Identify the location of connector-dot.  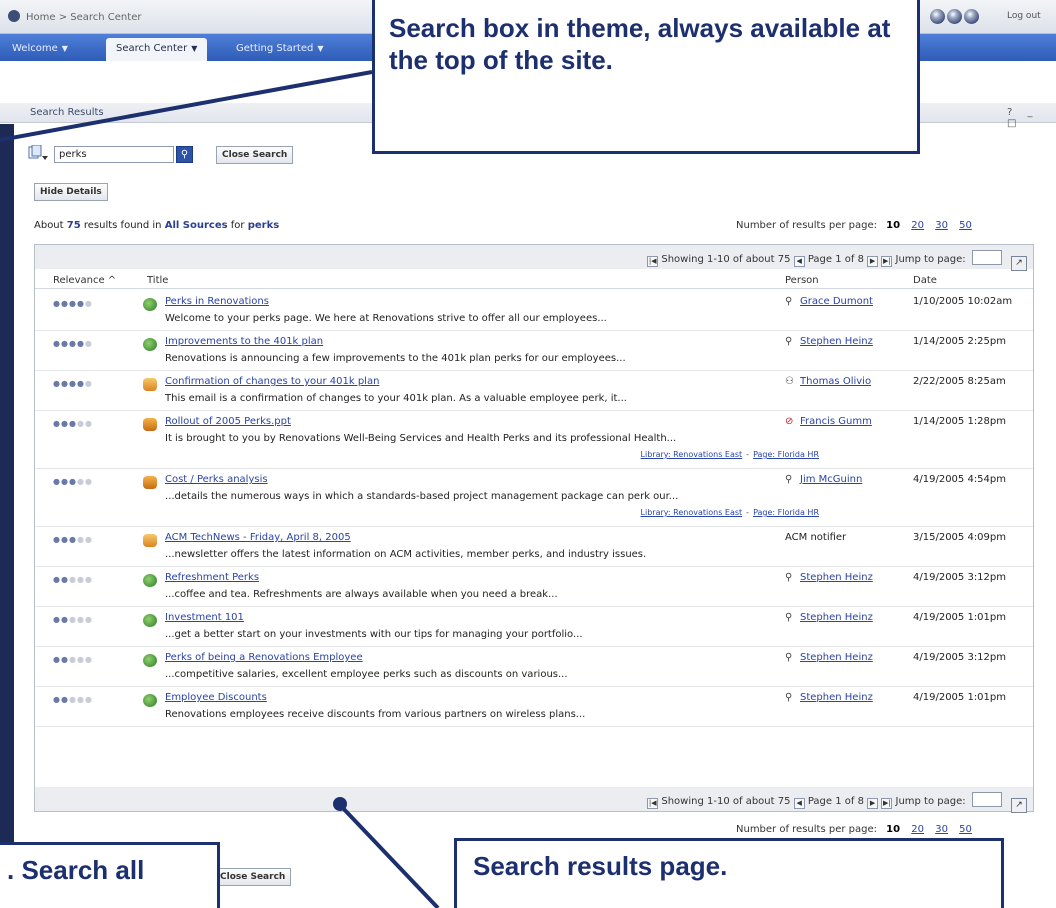
(340, 804).